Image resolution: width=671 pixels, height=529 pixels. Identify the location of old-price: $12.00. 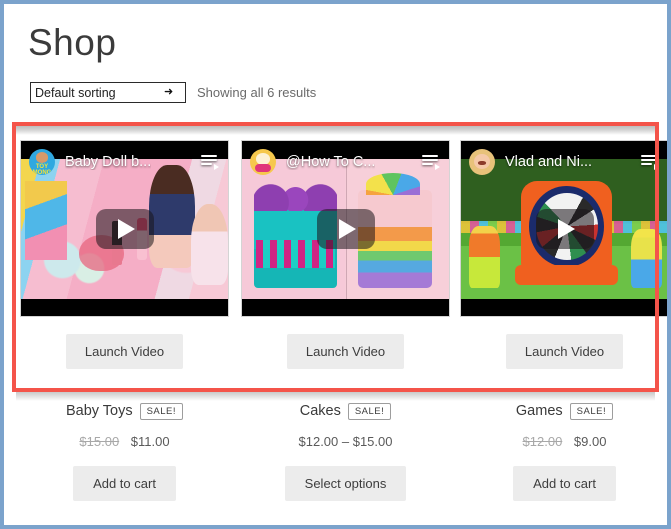
(542, 441).